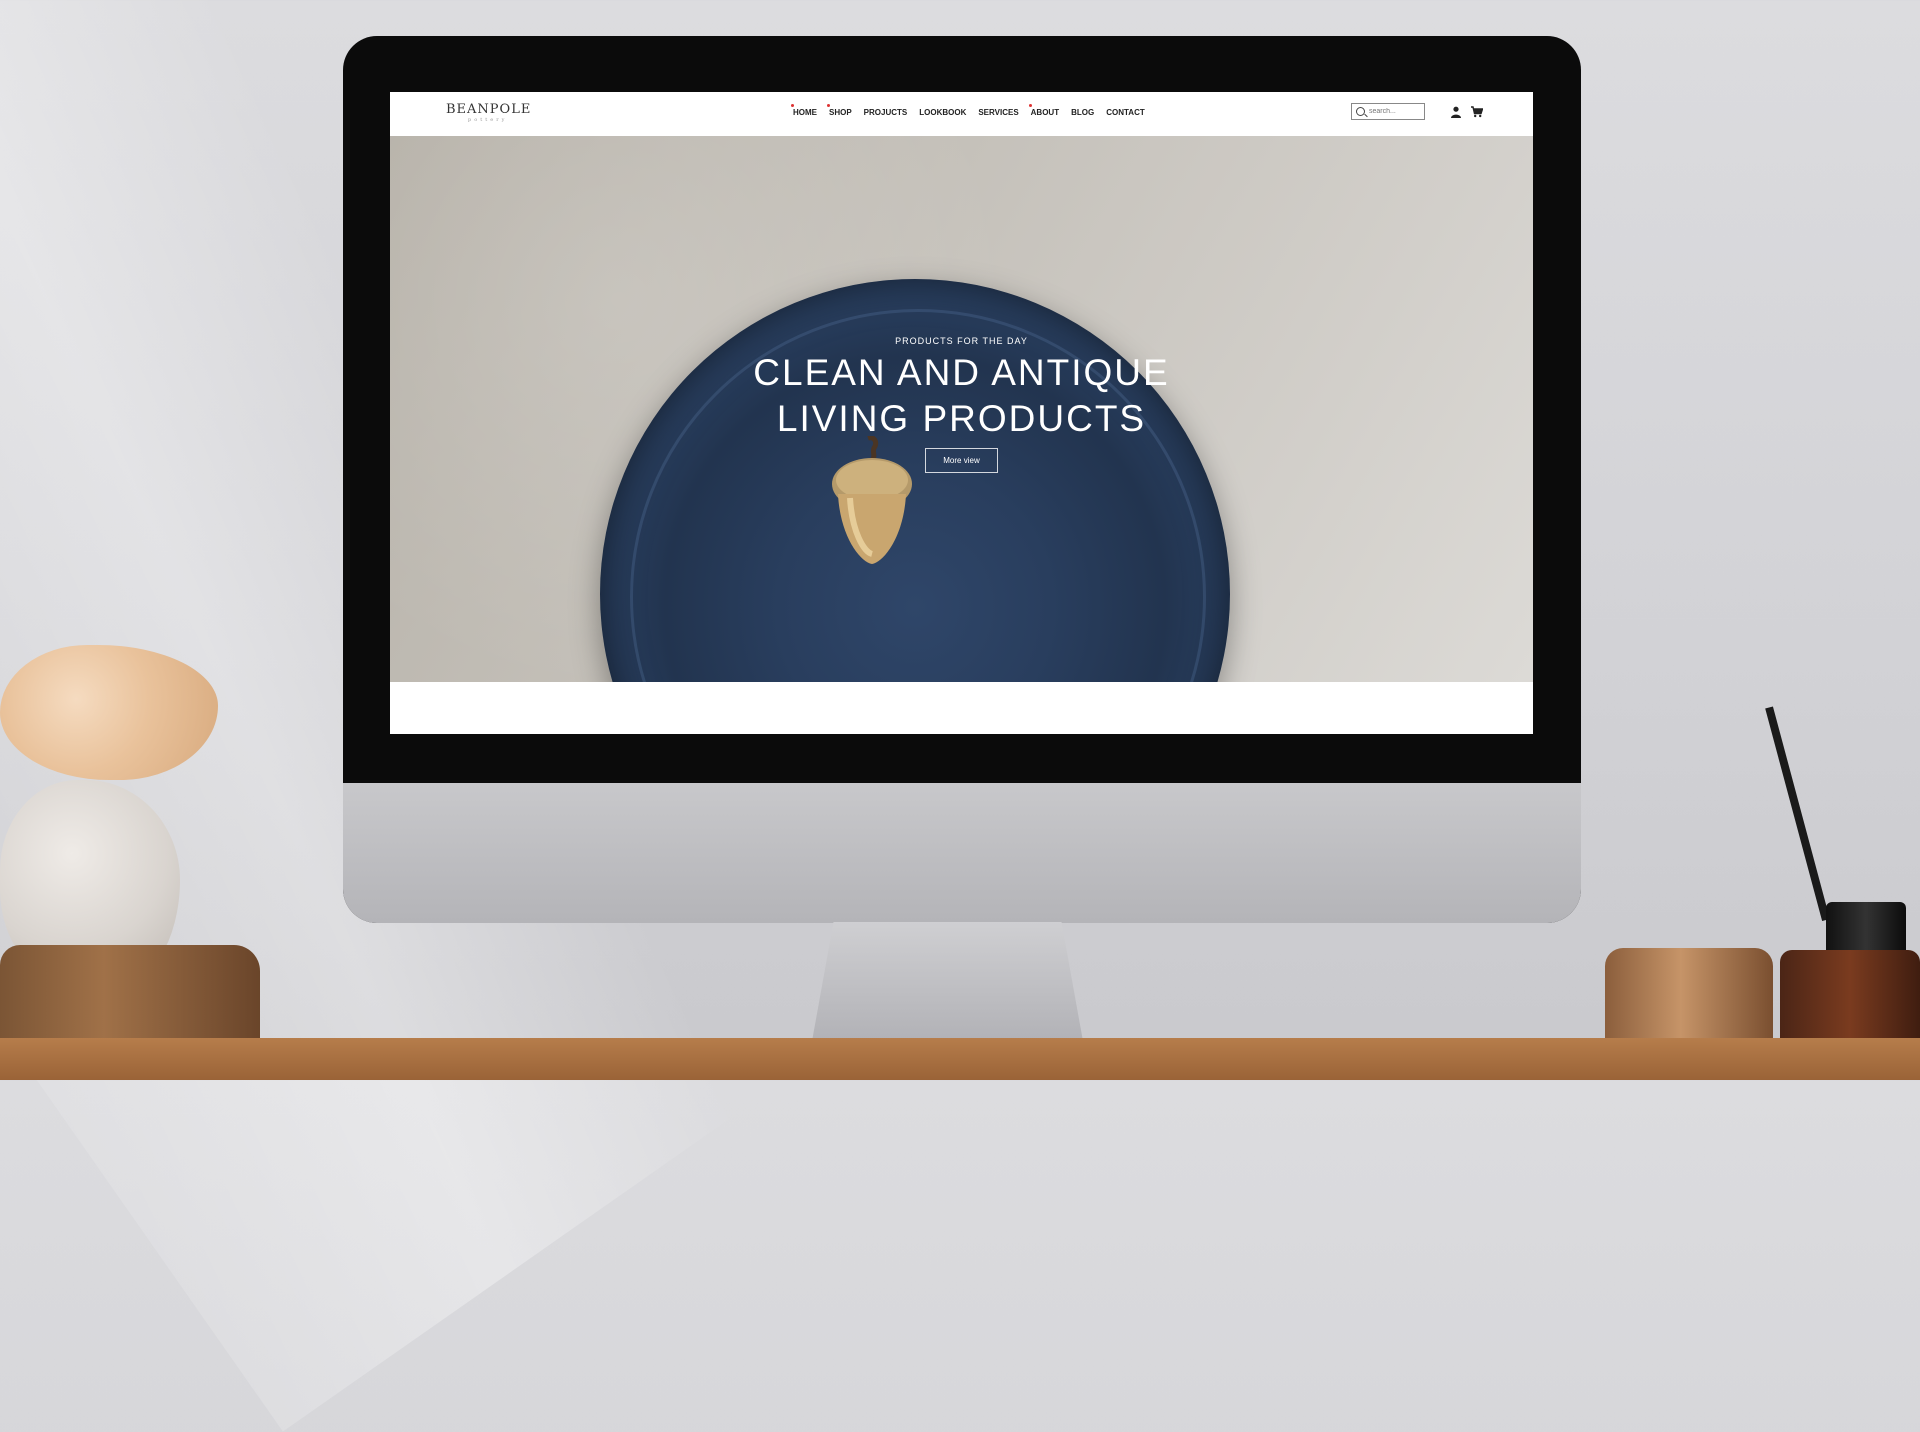  I want to click on site-logo: BEANPOLE pottery, so click(488, 112).